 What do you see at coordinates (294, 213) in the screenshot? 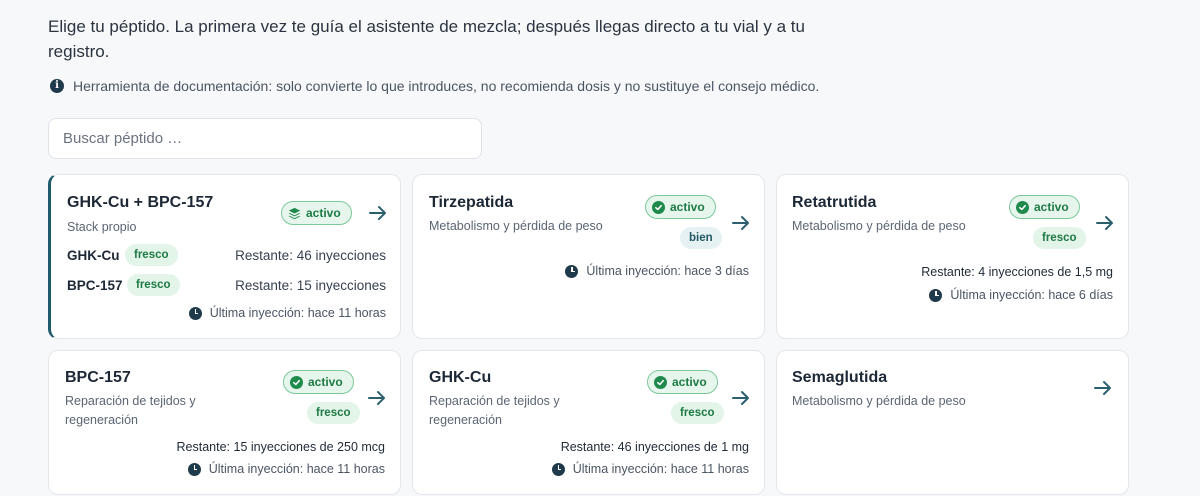
I see `layers-icon` at bounding box center [294, 213].